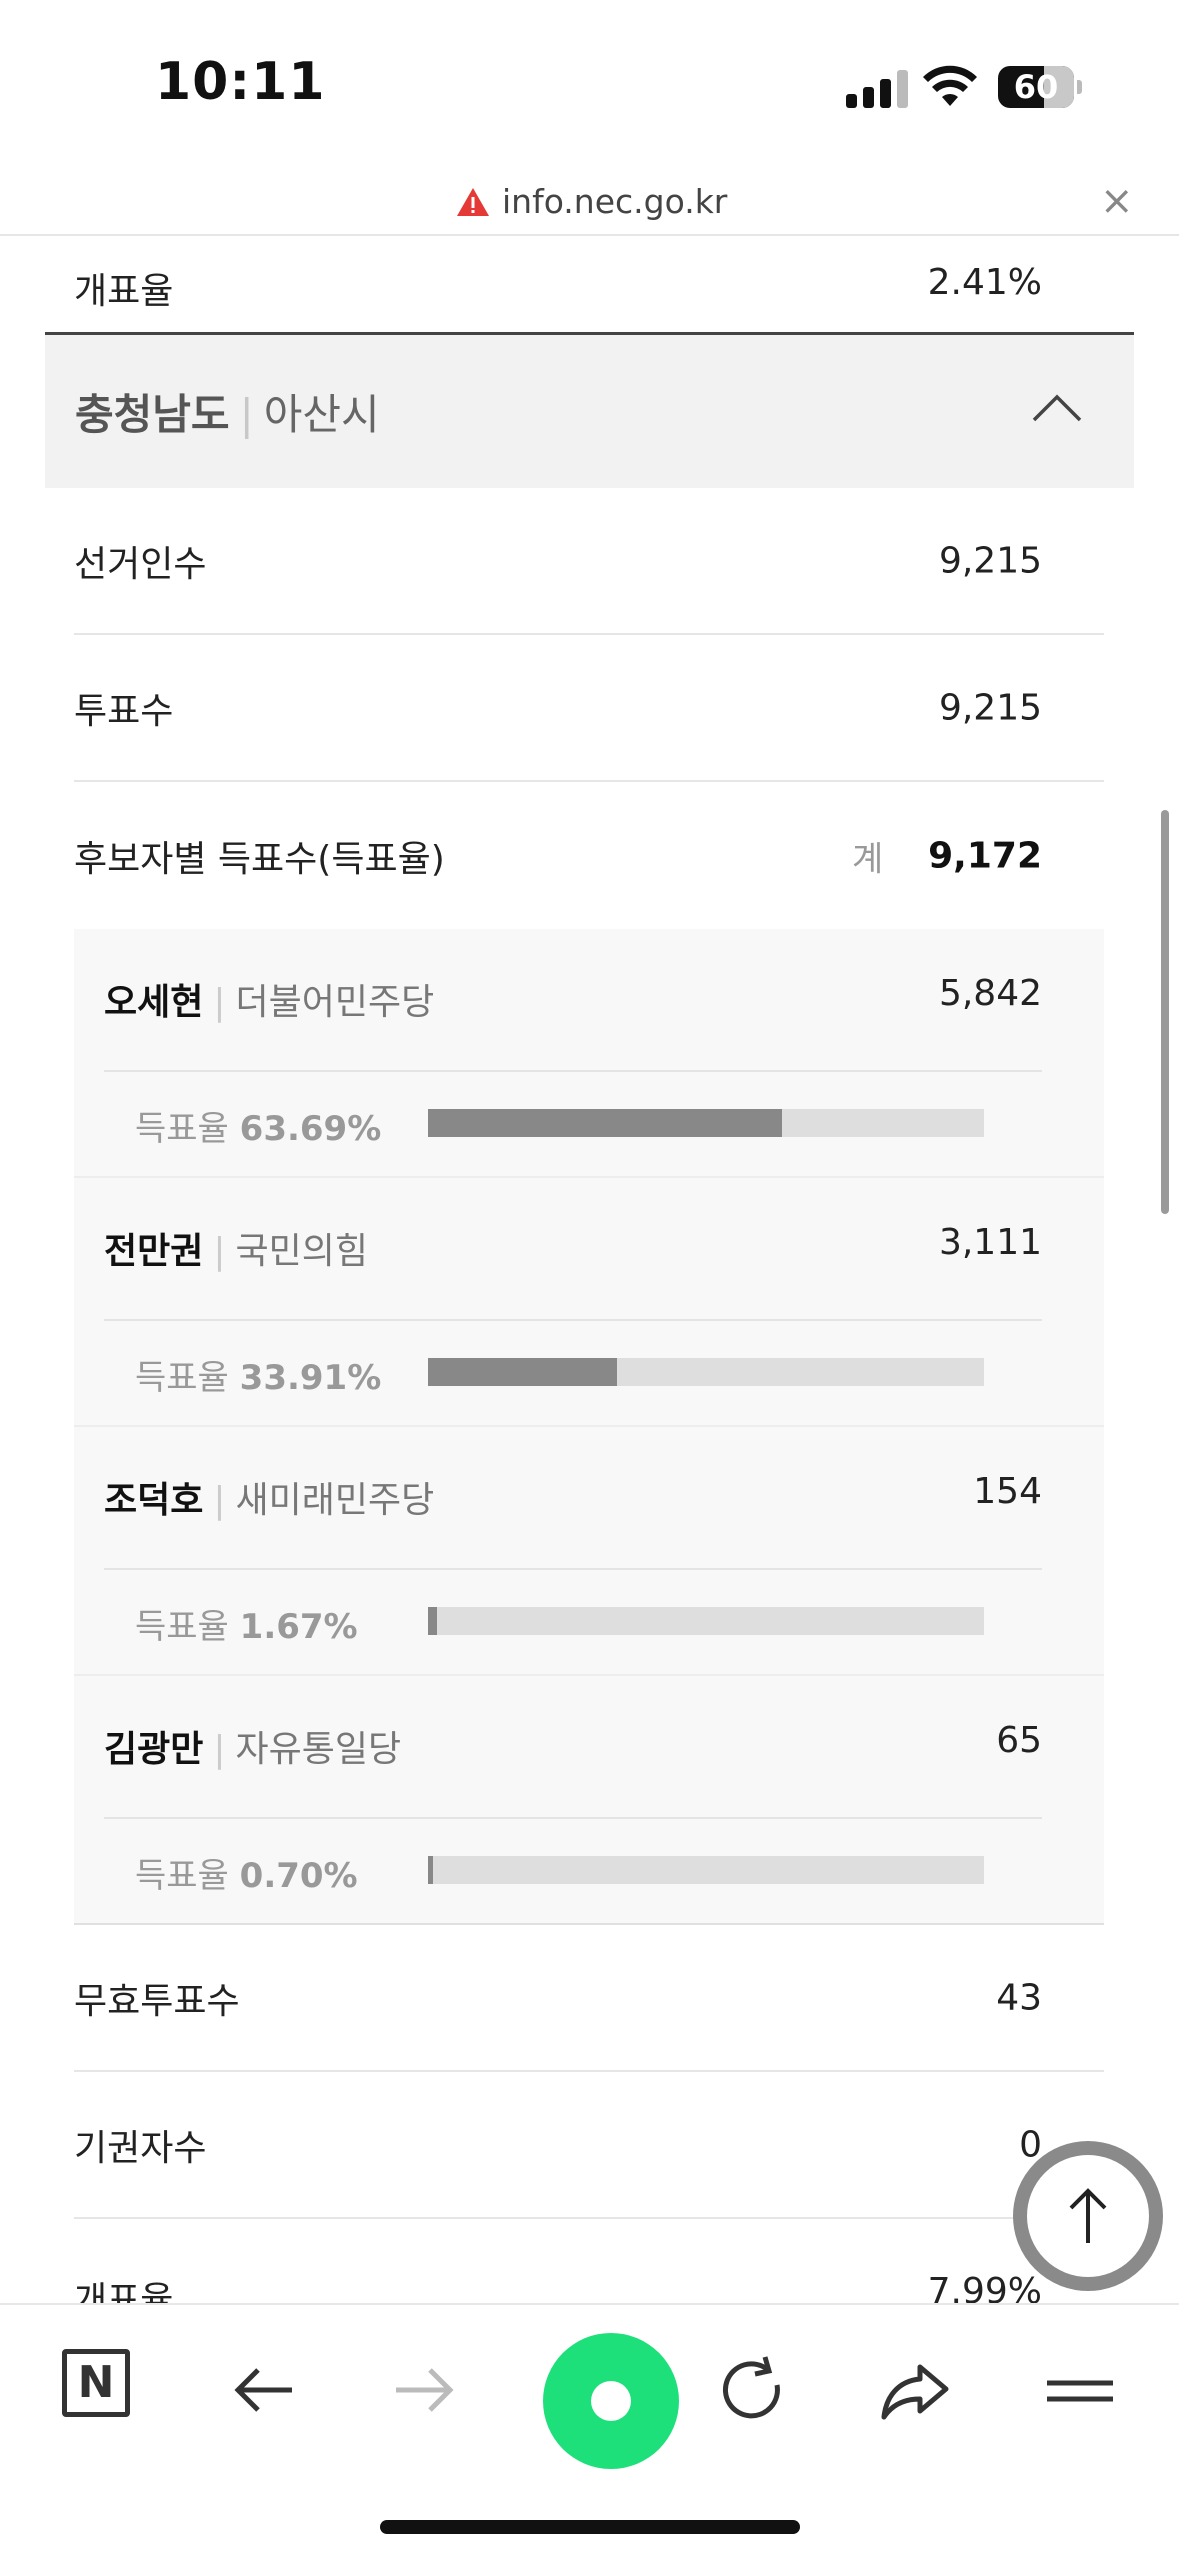  What do you see at coordinates (96, 2383) in the screenshot?
I see `naver-home-icon: N` at bounding box center [96, 2383].